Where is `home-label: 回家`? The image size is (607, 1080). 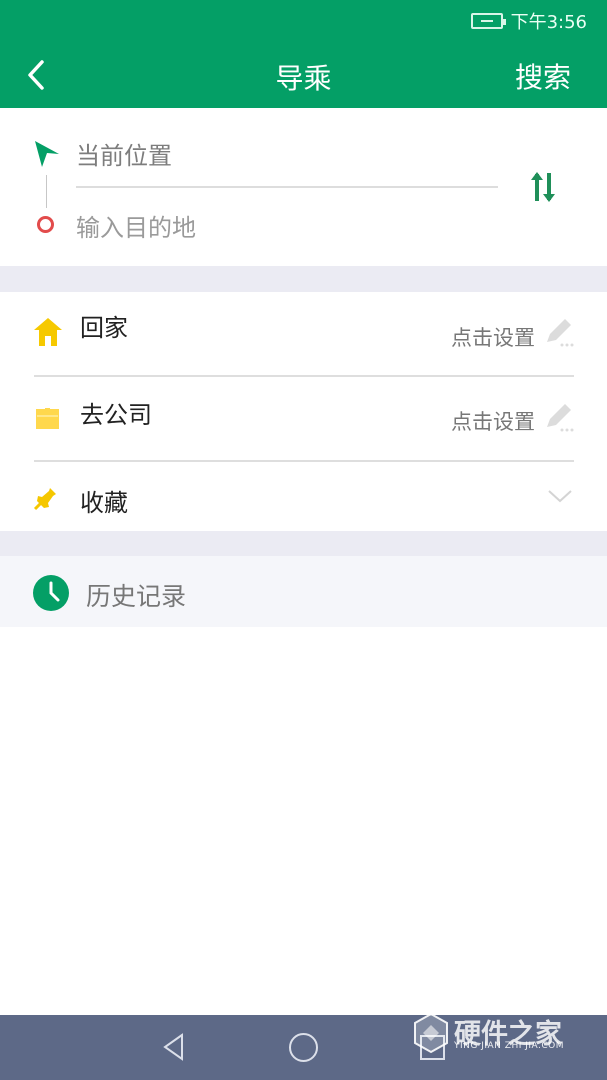
home-label: 回家 is located at coordinates (104, 328).